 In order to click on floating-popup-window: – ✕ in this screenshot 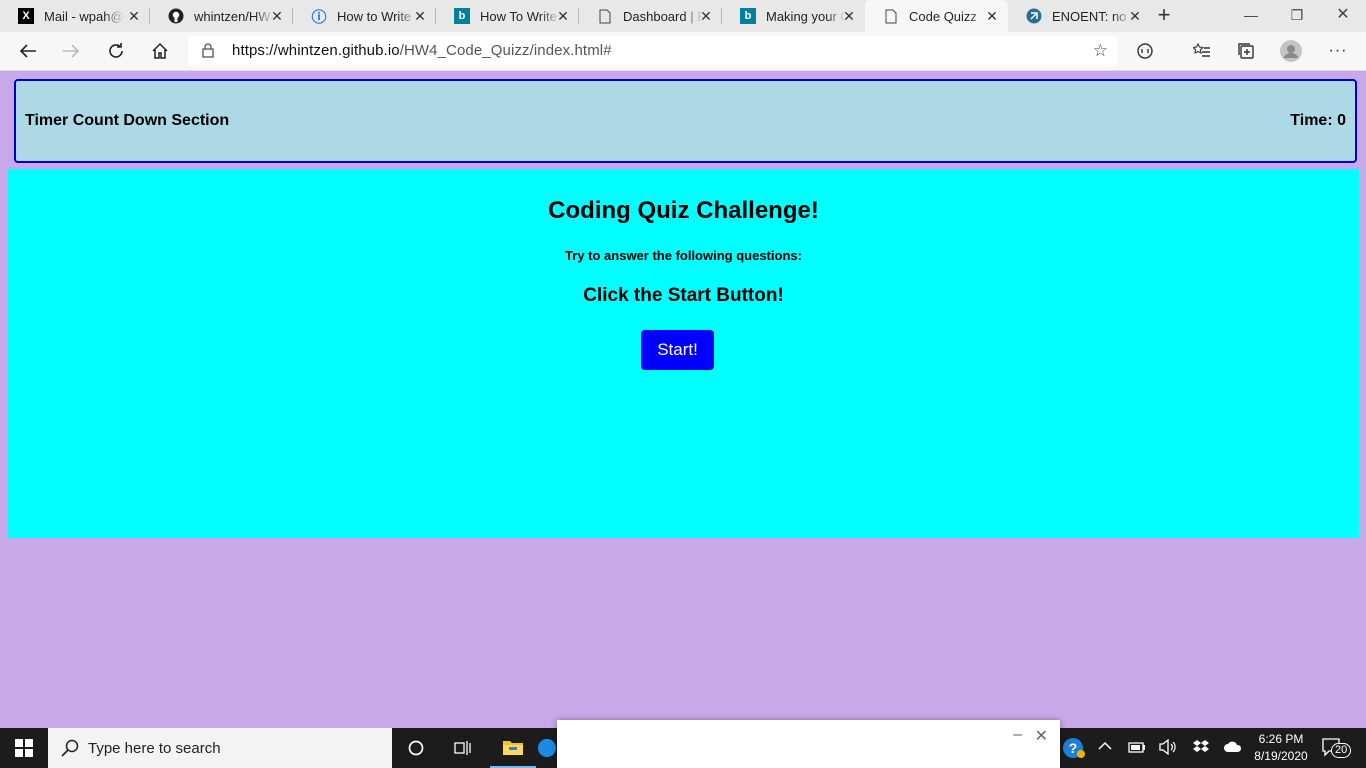, I will do `click(808, 744)`.